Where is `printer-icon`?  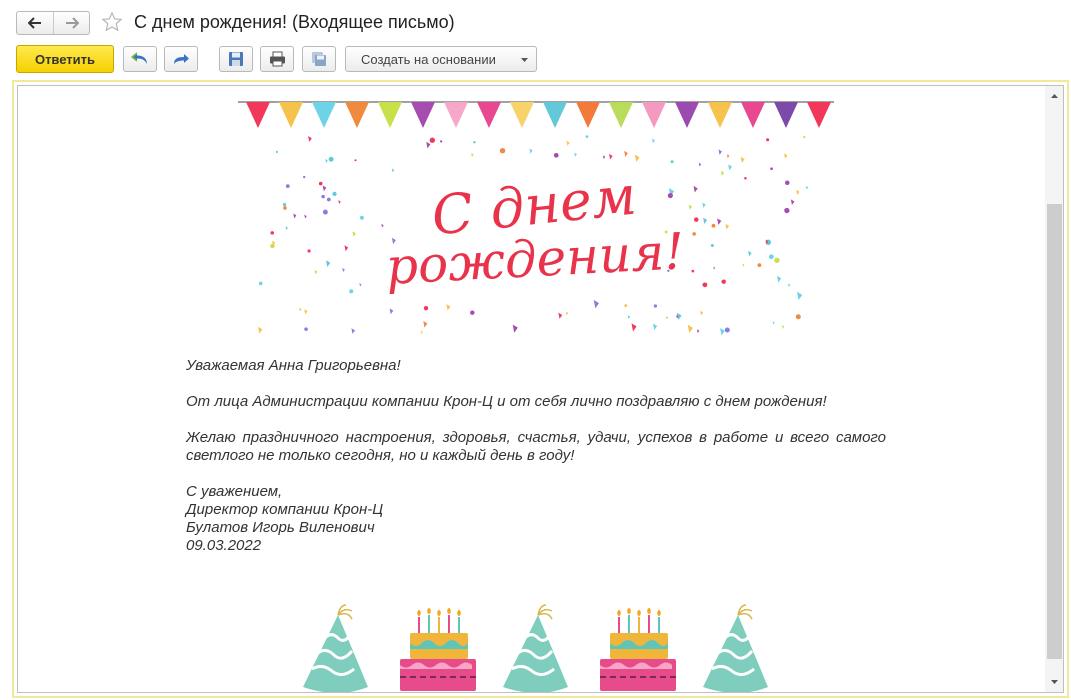 printer-icon is located at coordinates (277, 59).